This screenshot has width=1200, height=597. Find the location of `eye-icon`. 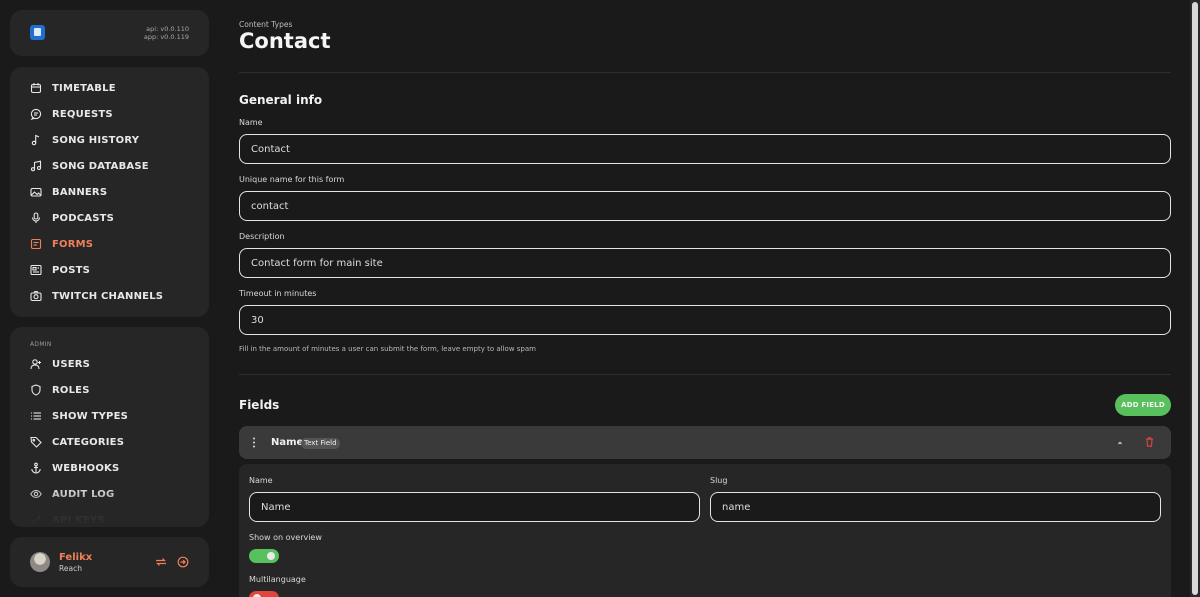

eye-icon is located at coordinates (36, 494).